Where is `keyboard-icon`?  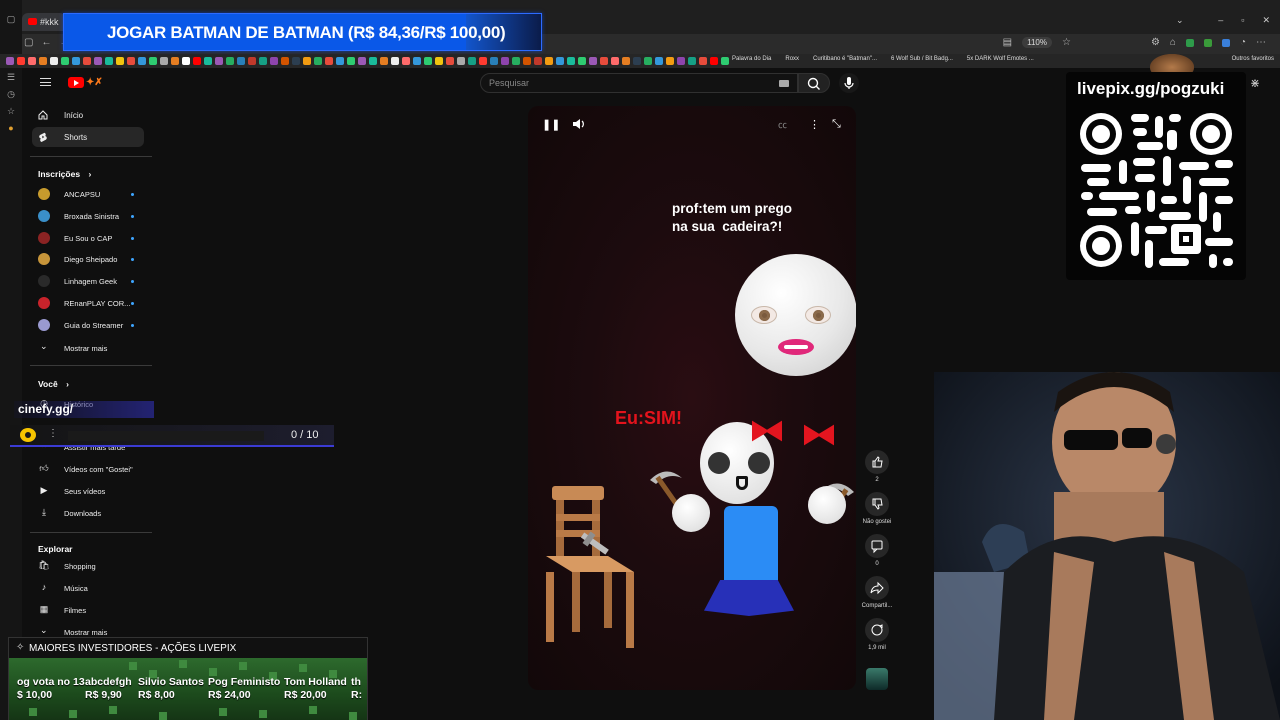
keyboard-icon is located at coordinates (784, 83).